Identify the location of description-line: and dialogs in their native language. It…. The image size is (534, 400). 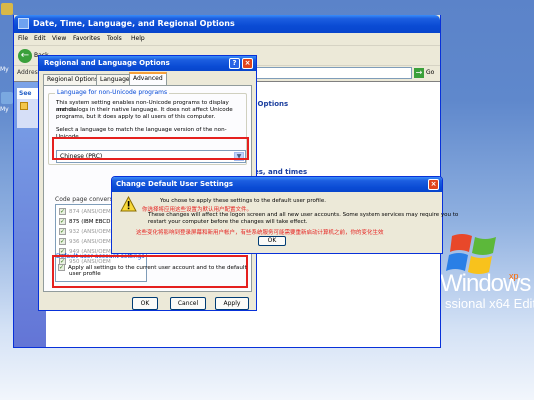
(144, 110).